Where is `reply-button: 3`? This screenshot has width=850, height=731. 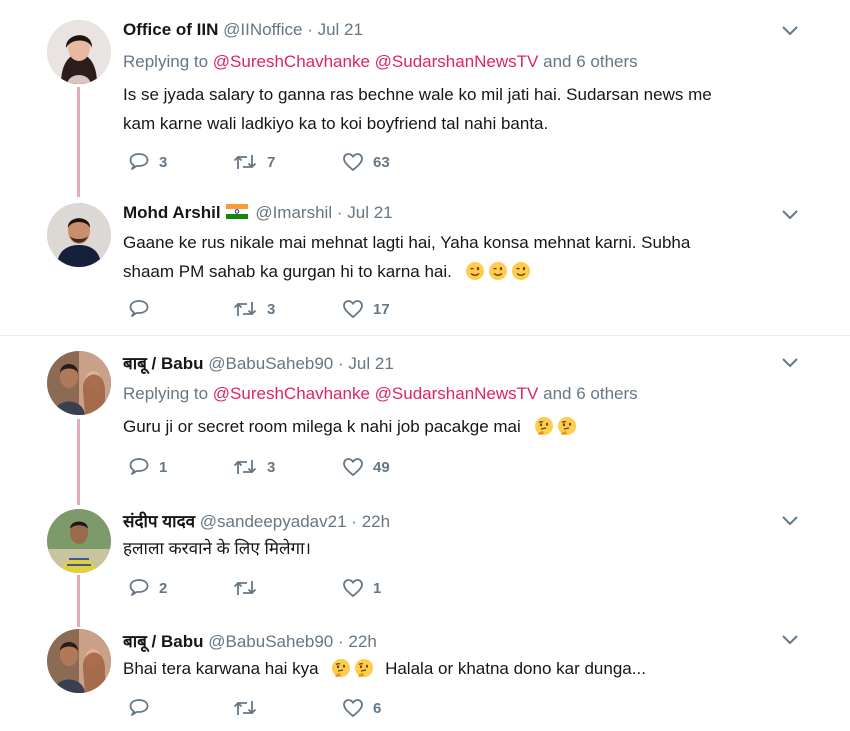 reply-button: 3 is located at coordinates (147, 162).